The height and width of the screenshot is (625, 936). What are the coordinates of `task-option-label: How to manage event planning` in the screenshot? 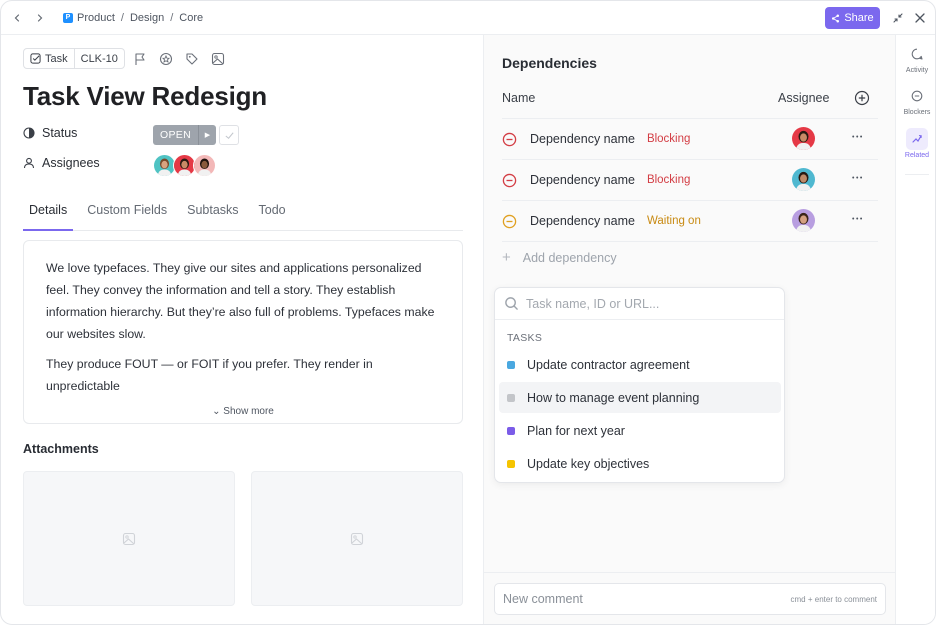 It's located at (613, 397).